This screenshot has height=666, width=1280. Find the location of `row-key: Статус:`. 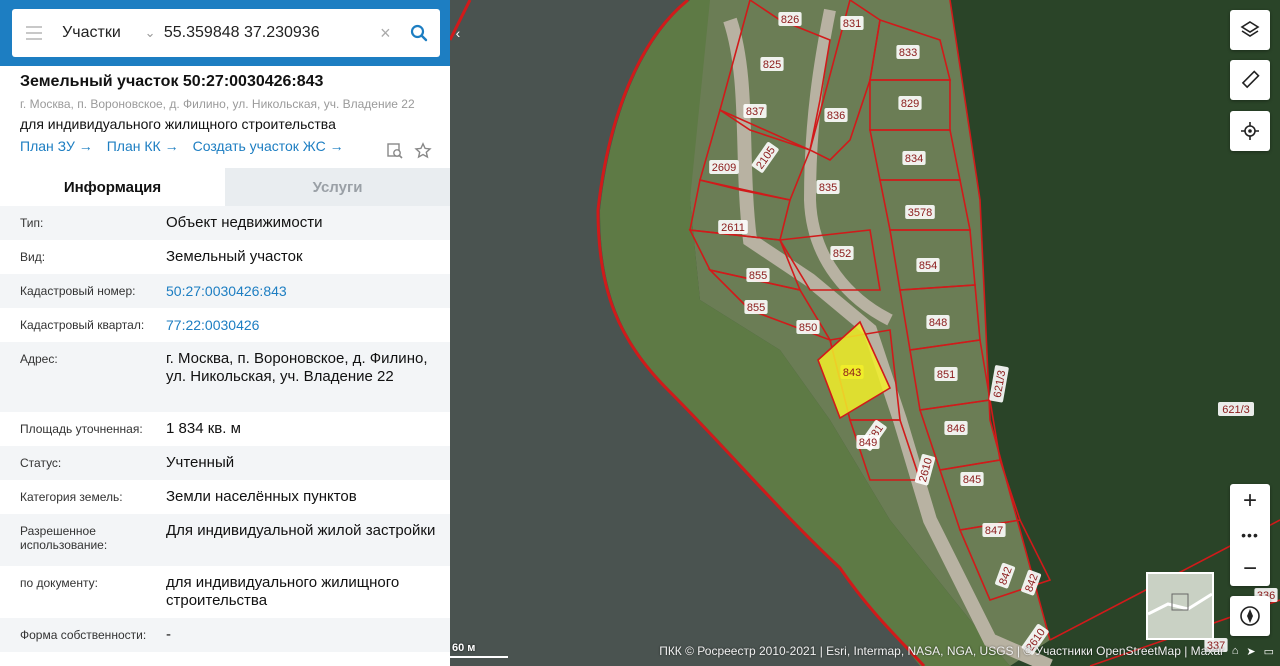

row-key: Статус: is located at coordinates (41, 463).